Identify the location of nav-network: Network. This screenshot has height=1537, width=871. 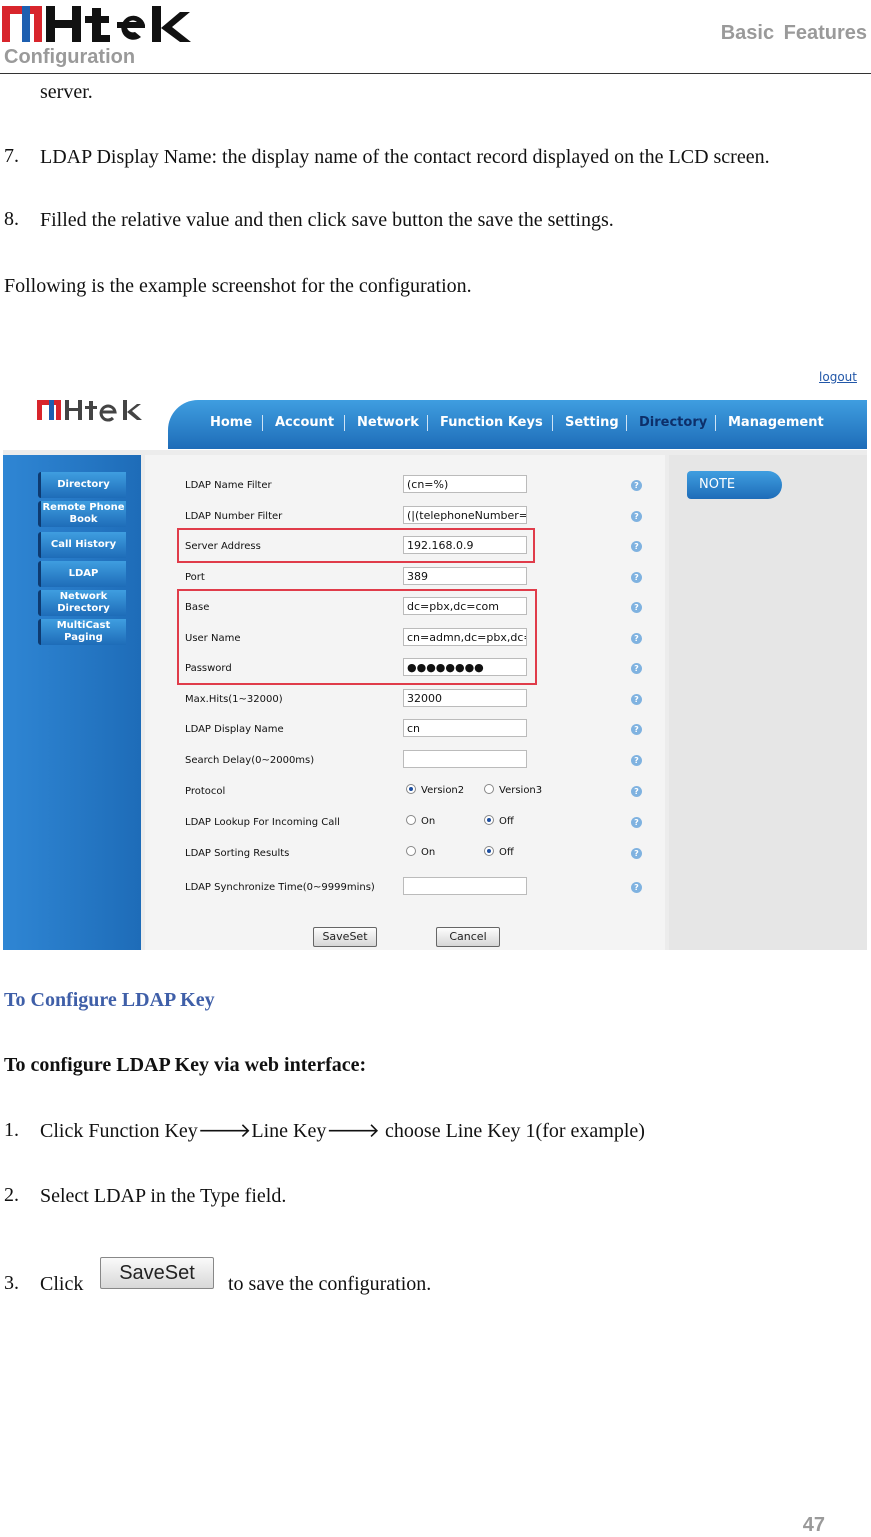
(388, 422).